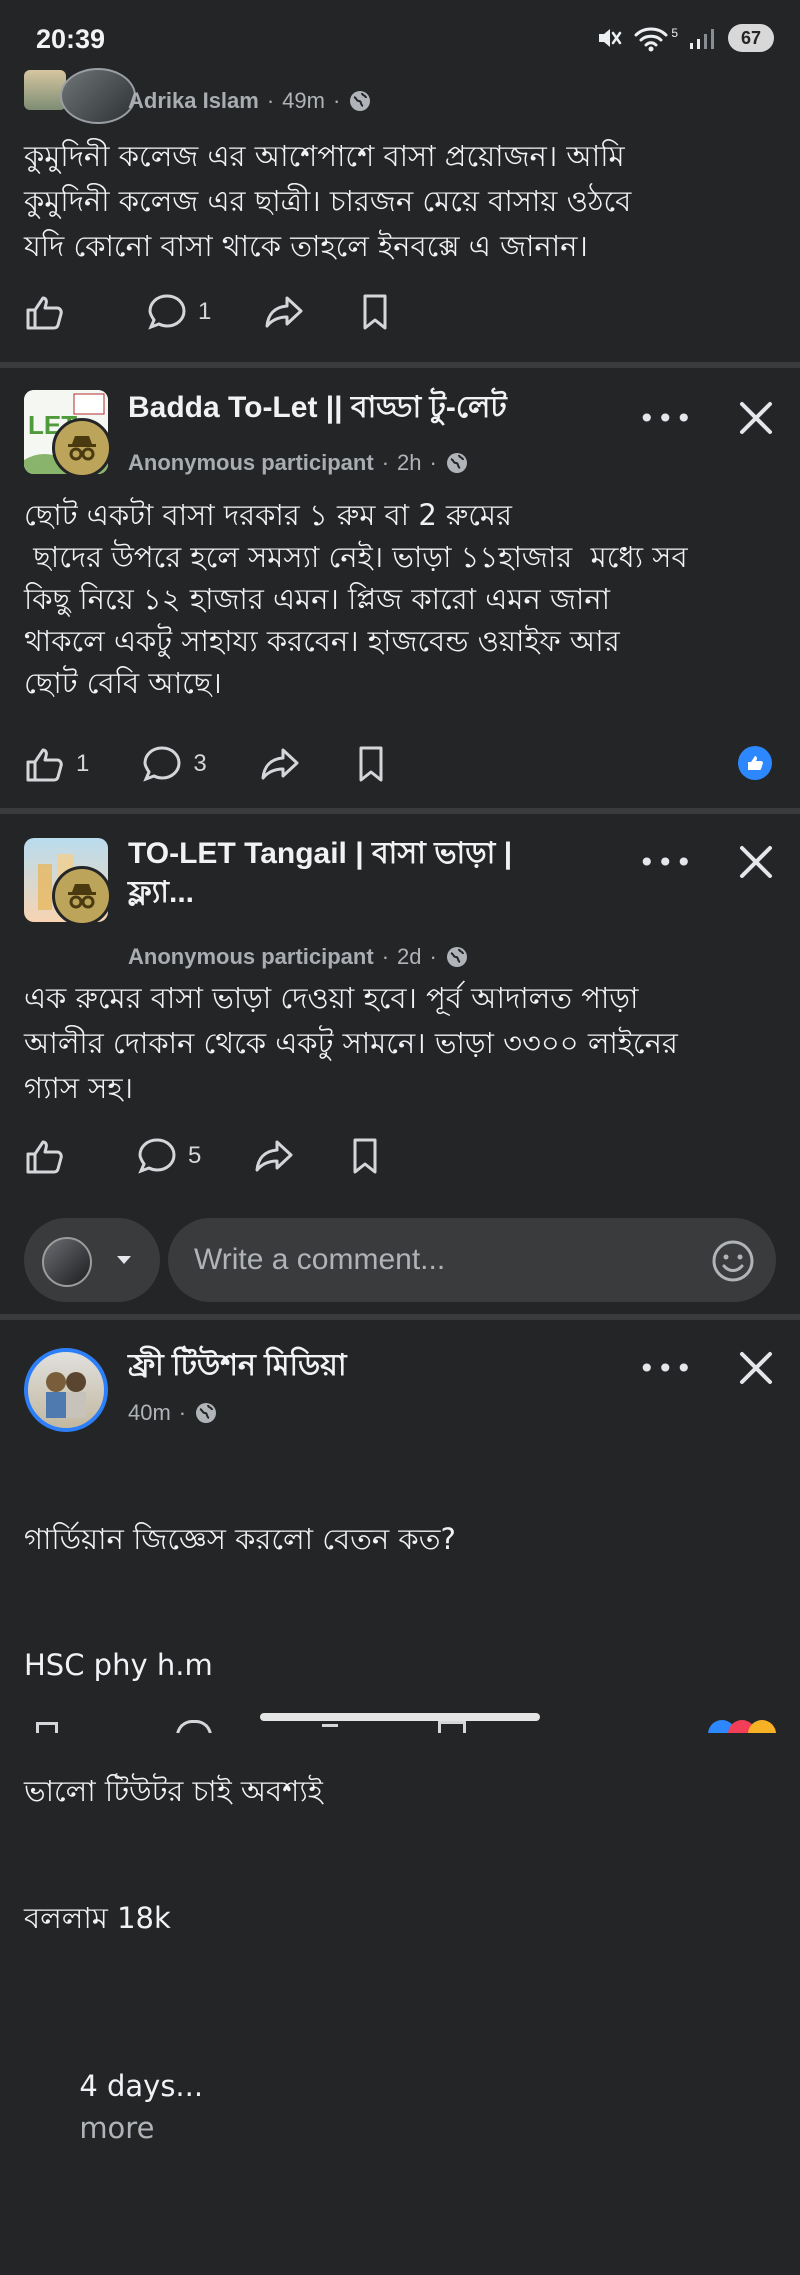  What do you see at coordinates (195, 1155) in the screenshot?
I see `comment-count: 5` at bounding box center [195, 1155].